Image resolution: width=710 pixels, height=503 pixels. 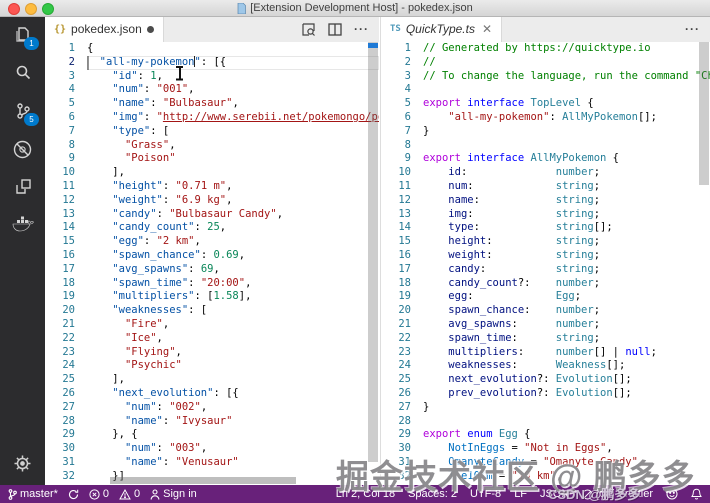 I want to click on code-line: "weaknesses": [, so click(x=233, y=311).